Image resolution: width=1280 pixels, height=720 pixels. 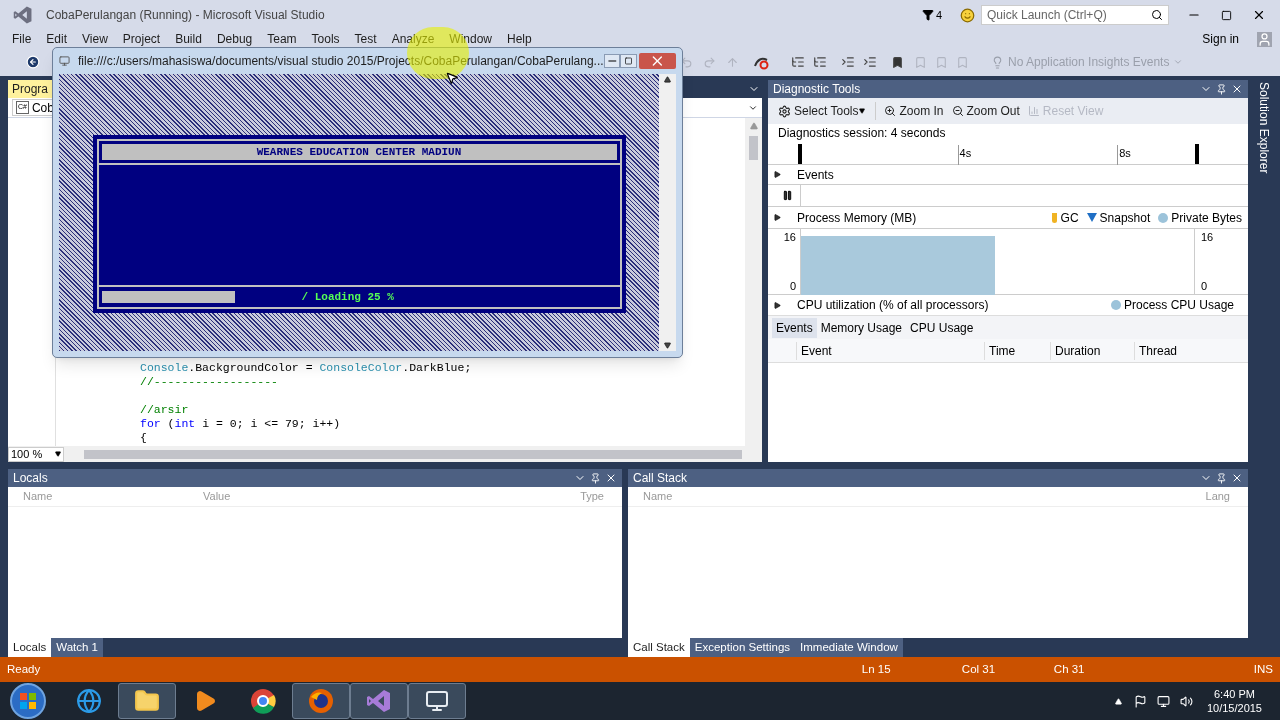 I want to click on minimize-icon, so click(x=612, y=61).